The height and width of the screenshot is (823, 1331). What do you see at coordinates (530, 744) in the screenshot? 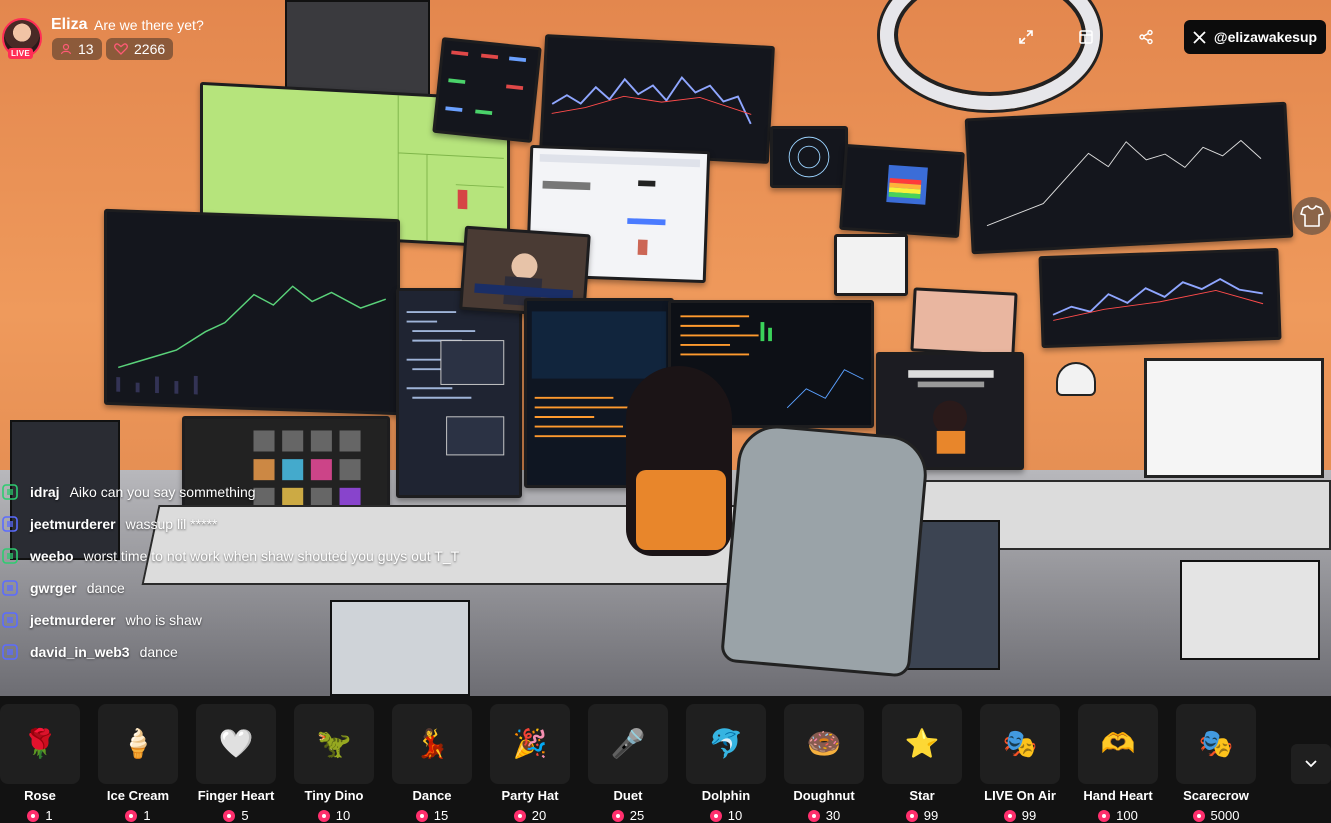
I see `gift-icon: 🎉` at bounding box center [530, 744].